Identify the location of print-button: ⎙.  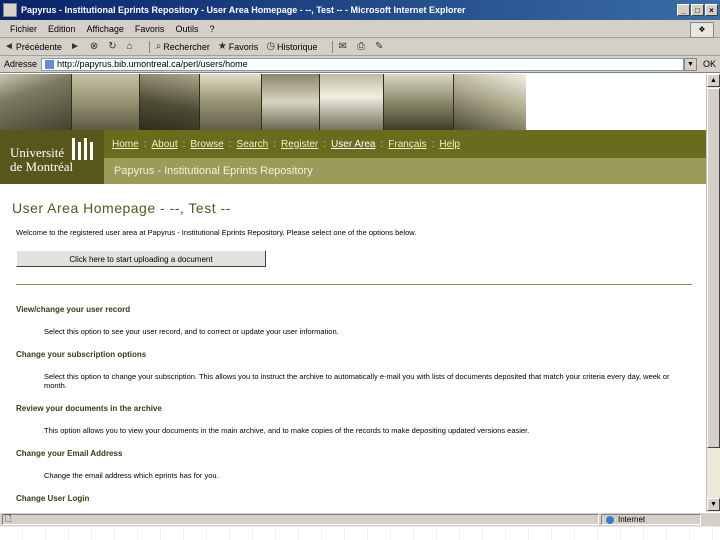
(362, 46).